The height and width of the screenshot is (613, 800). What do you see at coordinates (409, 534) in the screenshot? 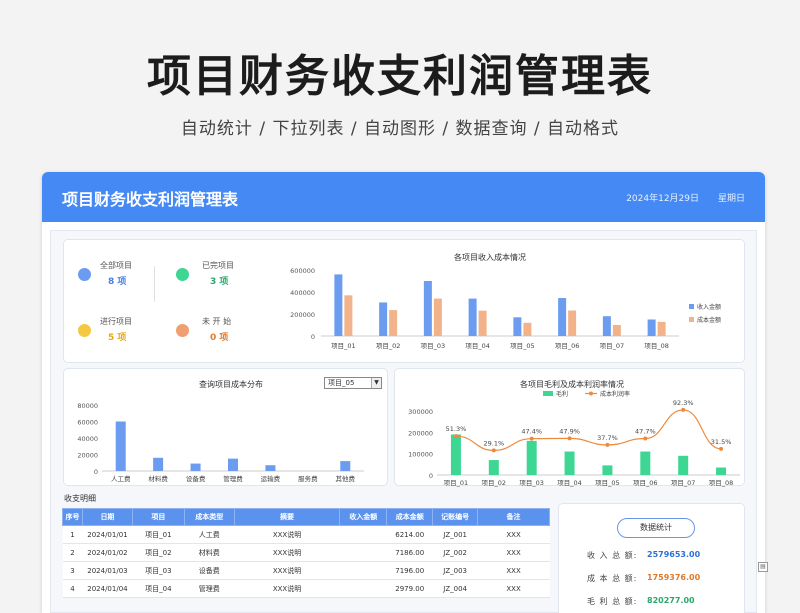
I see `table-cell: 6214.00` at bounding box center [409, 534].